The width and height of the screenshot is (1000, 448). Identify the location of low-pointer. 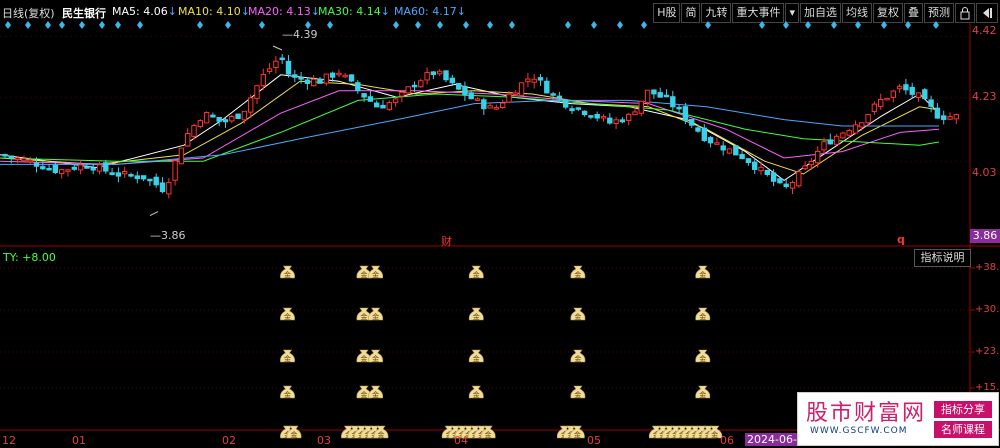
(154, 214).